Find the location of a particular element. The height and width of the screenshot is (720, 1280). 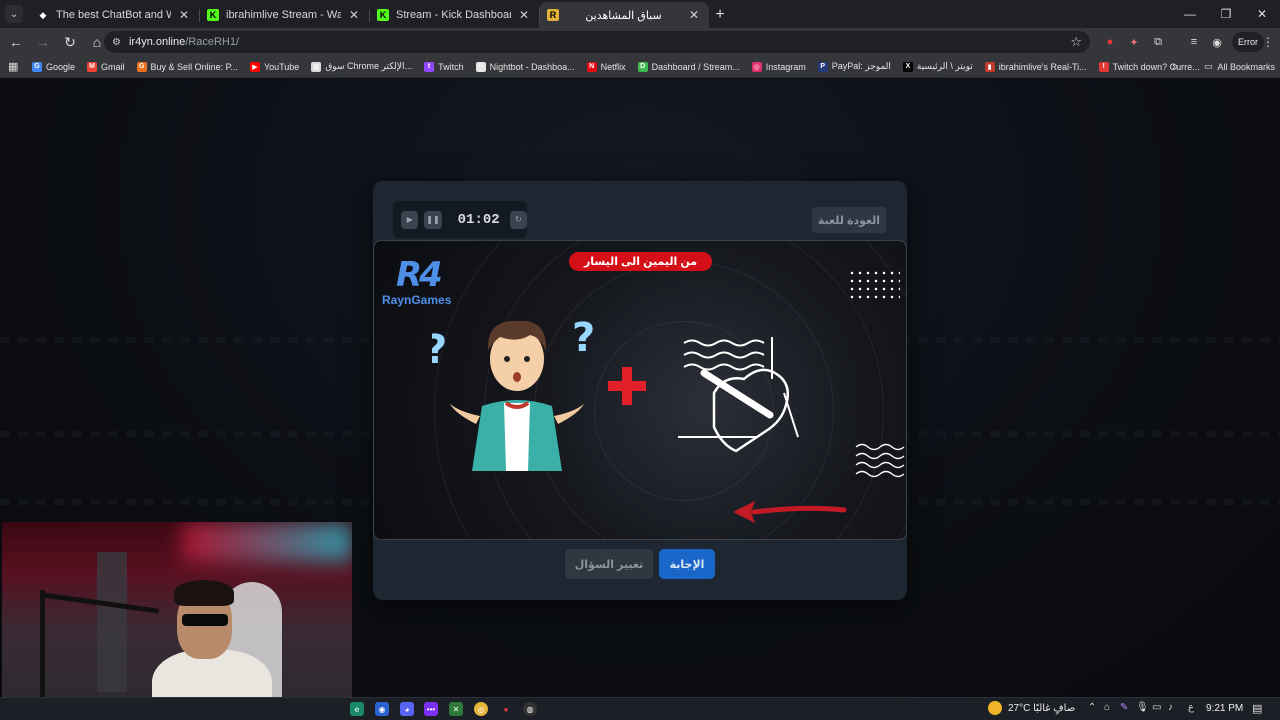

play-icon: ▶ is located at coordinates (410, 219).